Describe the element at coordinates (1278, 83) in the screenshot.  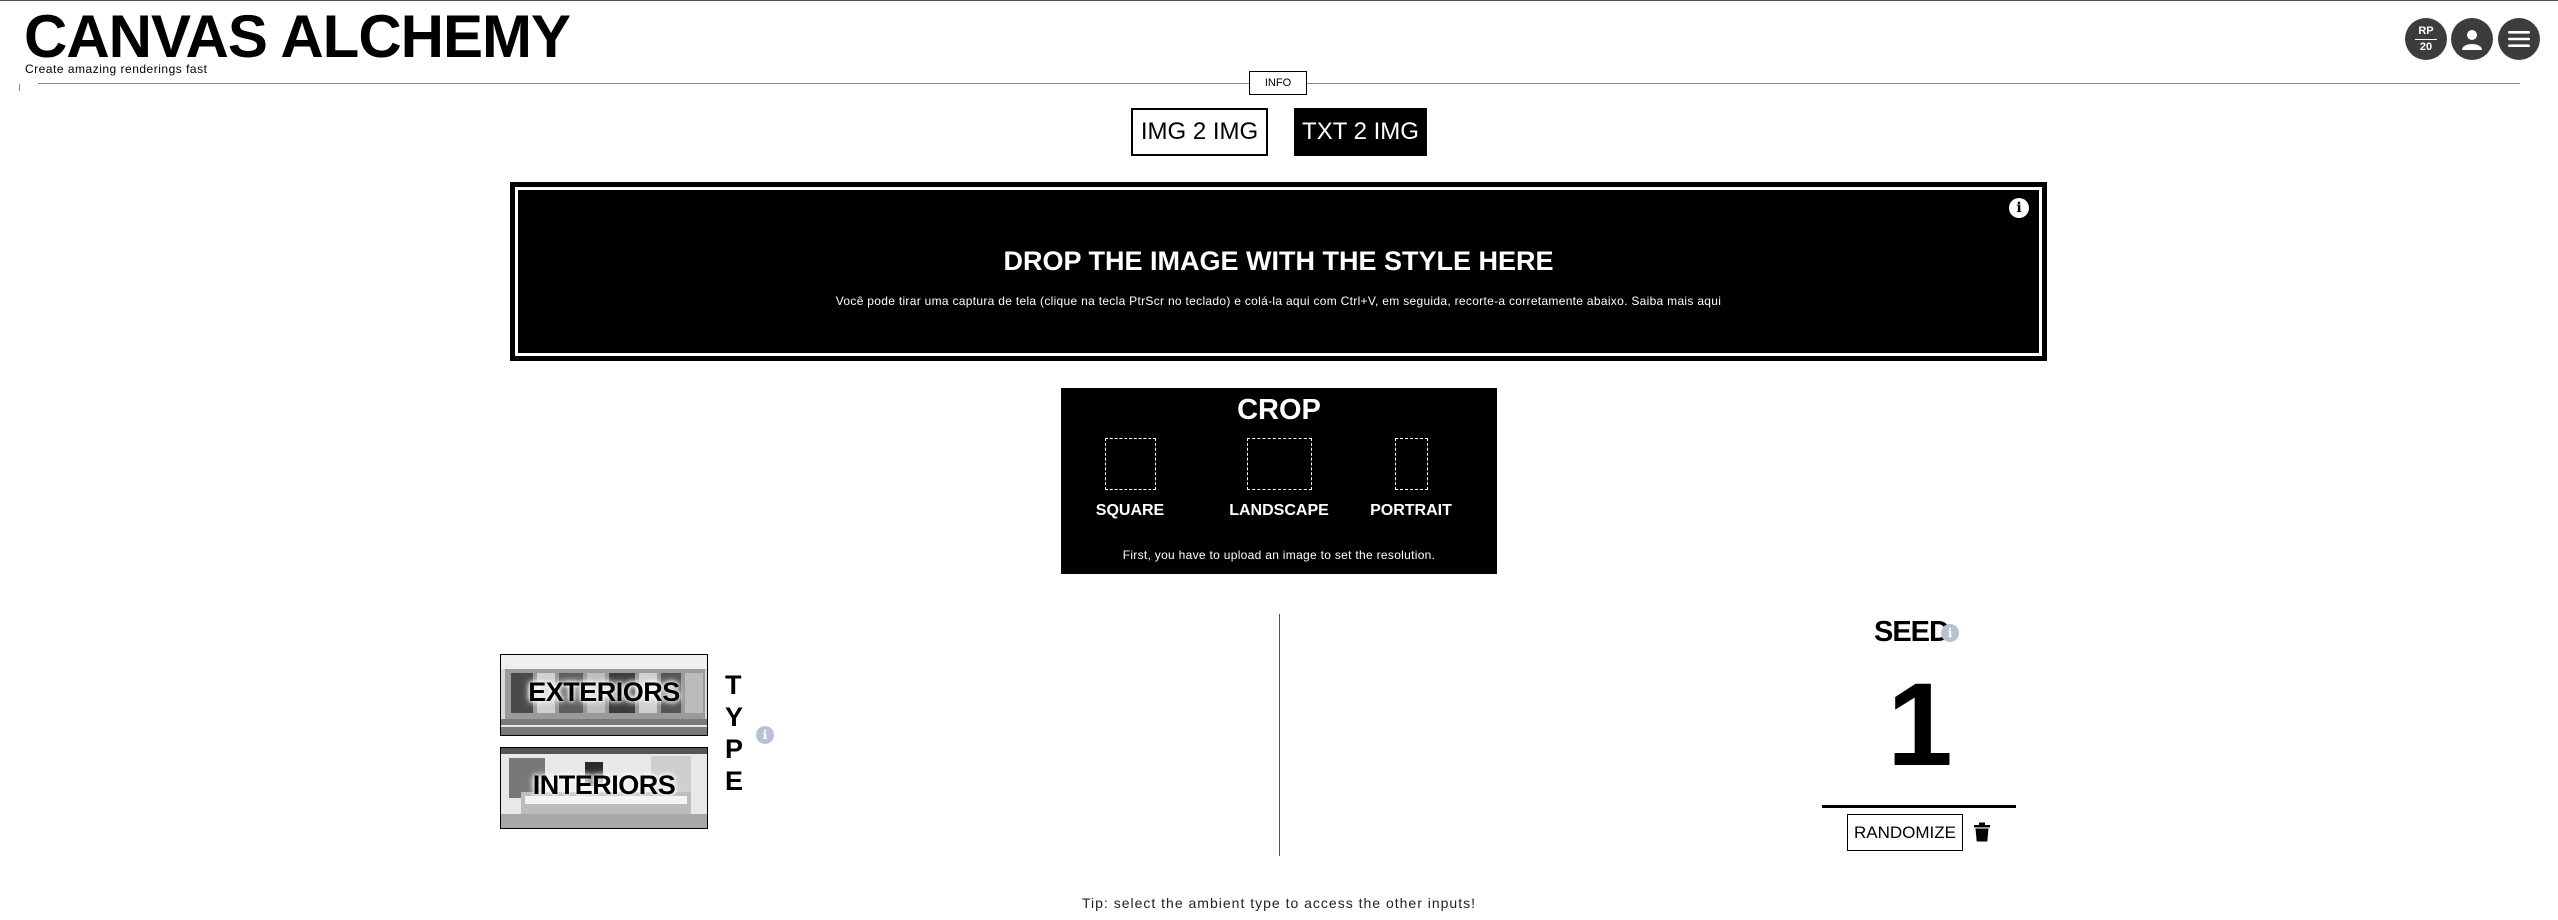
I see `info-button: INFO` at that location.